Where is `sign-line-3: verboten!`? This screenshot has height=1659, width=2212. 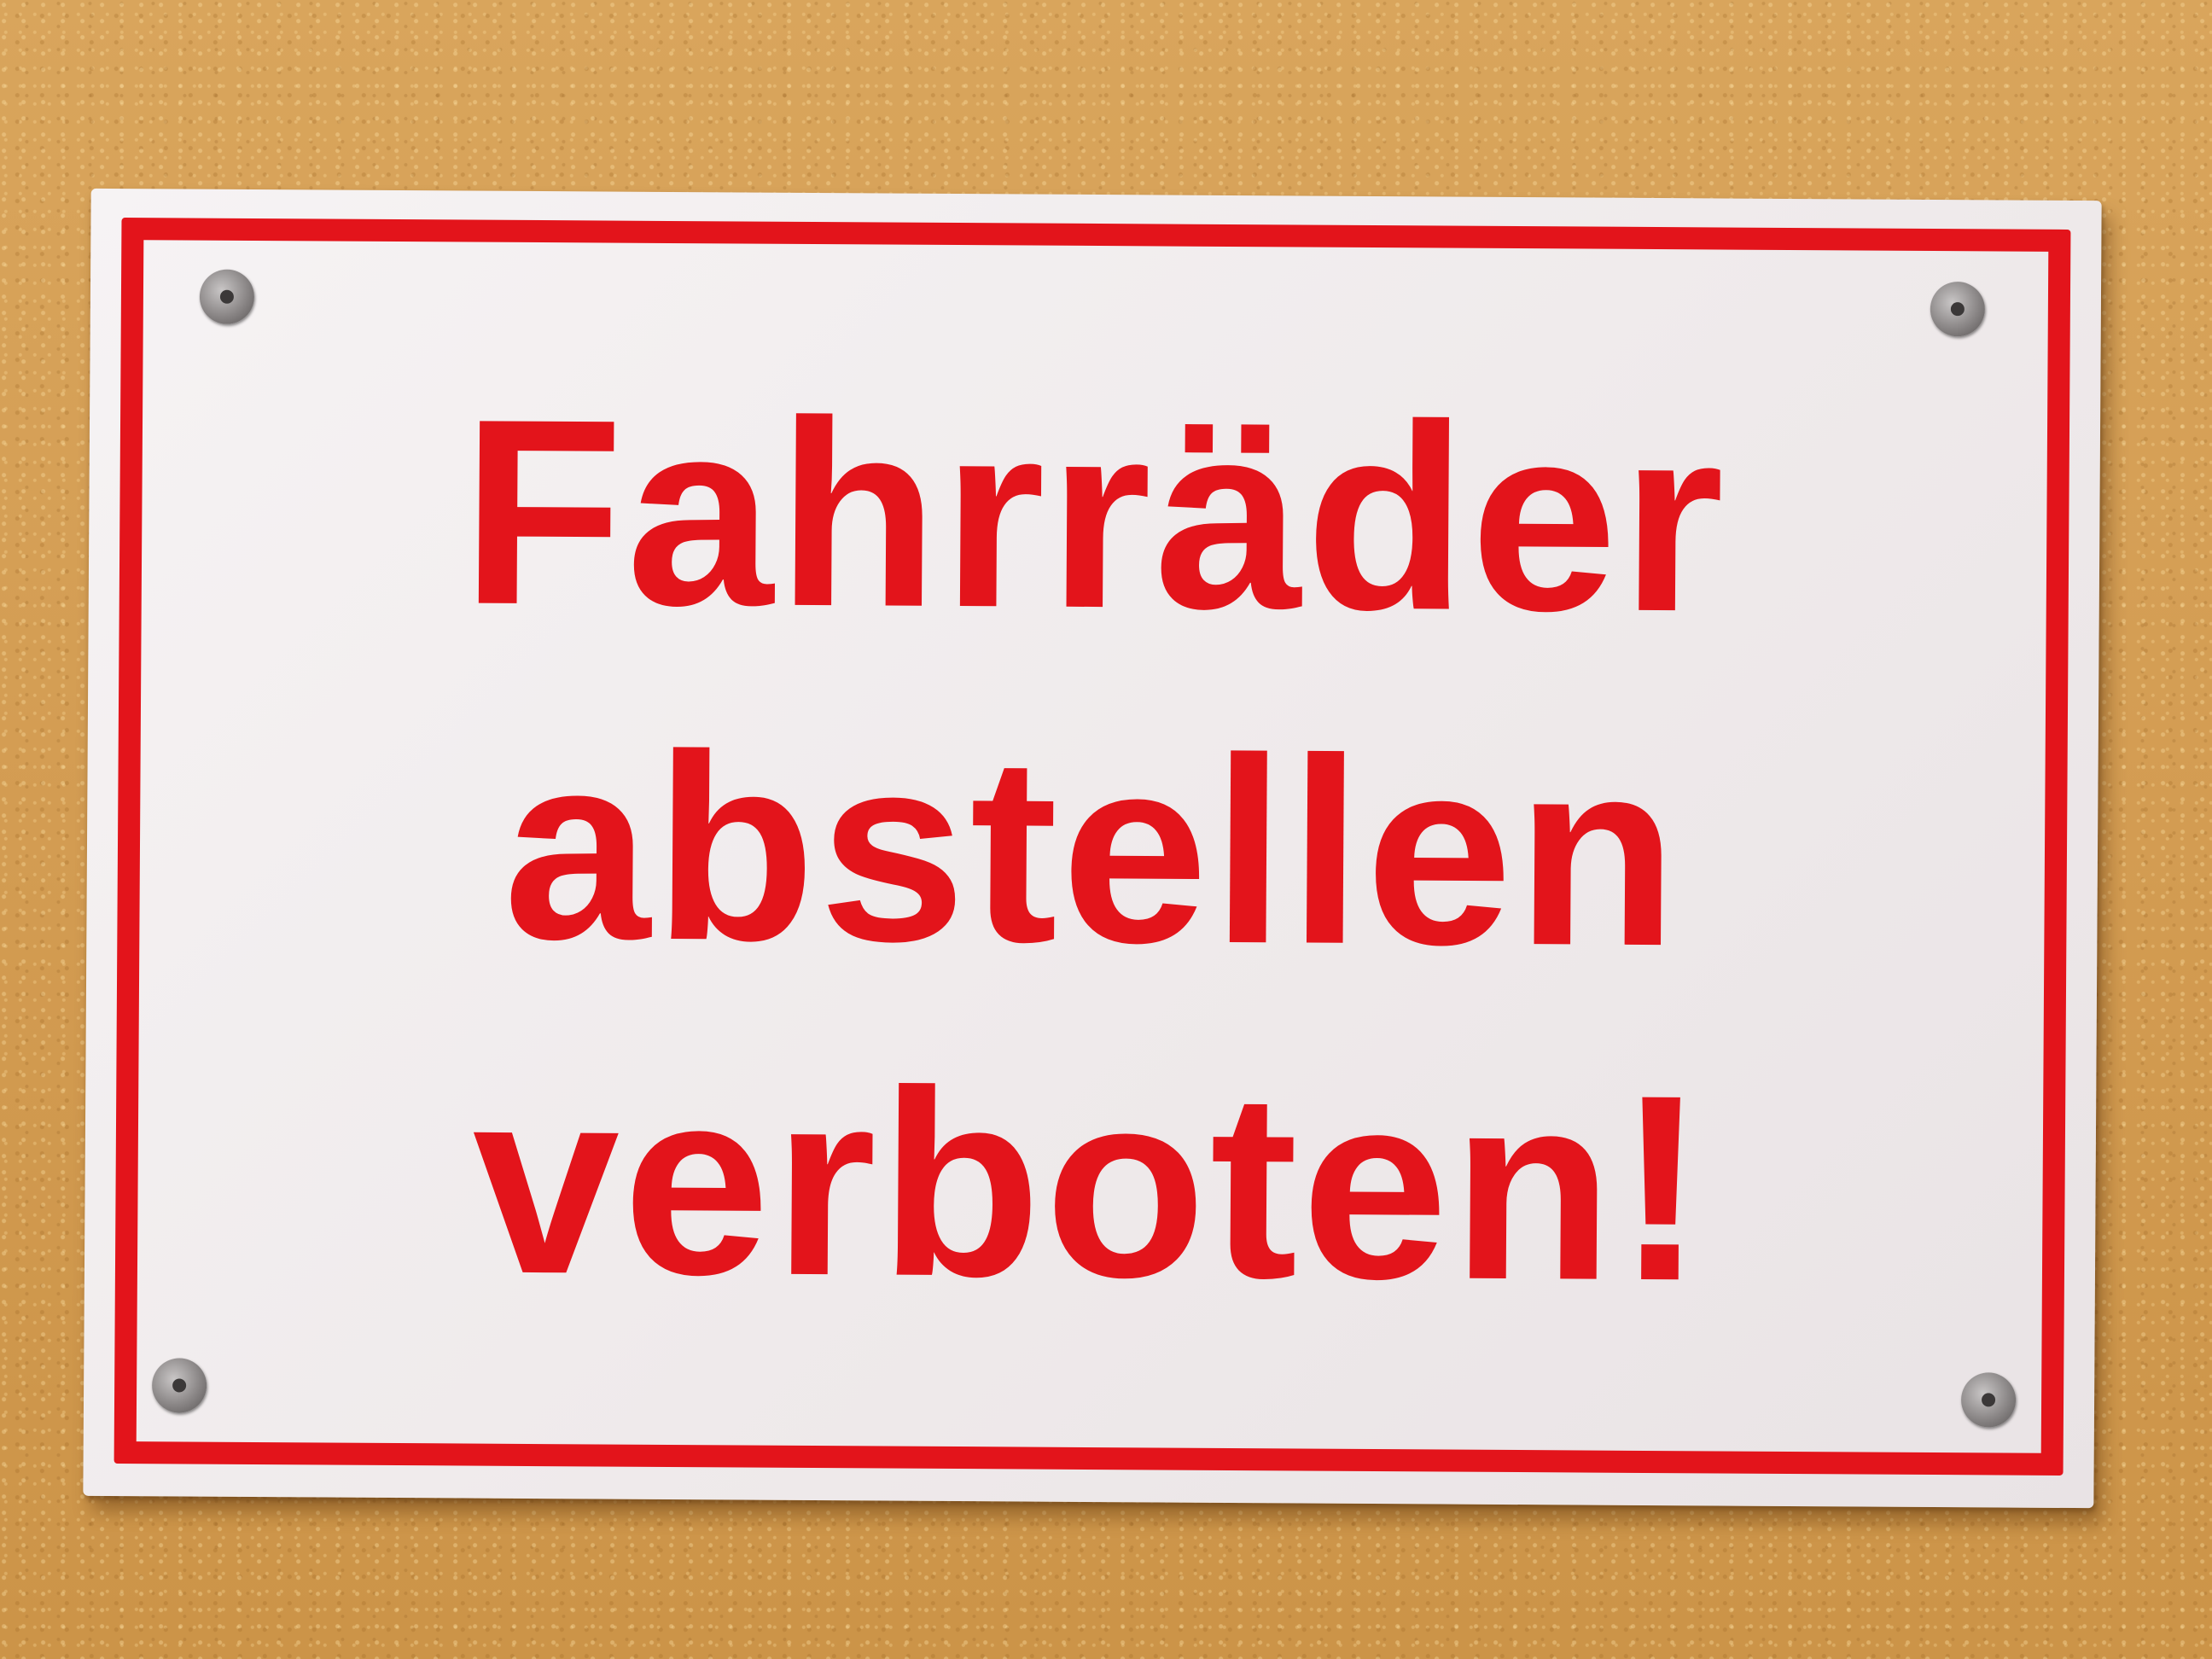
sign-line-3: verboten! is located at coordinates (1090, 1184).